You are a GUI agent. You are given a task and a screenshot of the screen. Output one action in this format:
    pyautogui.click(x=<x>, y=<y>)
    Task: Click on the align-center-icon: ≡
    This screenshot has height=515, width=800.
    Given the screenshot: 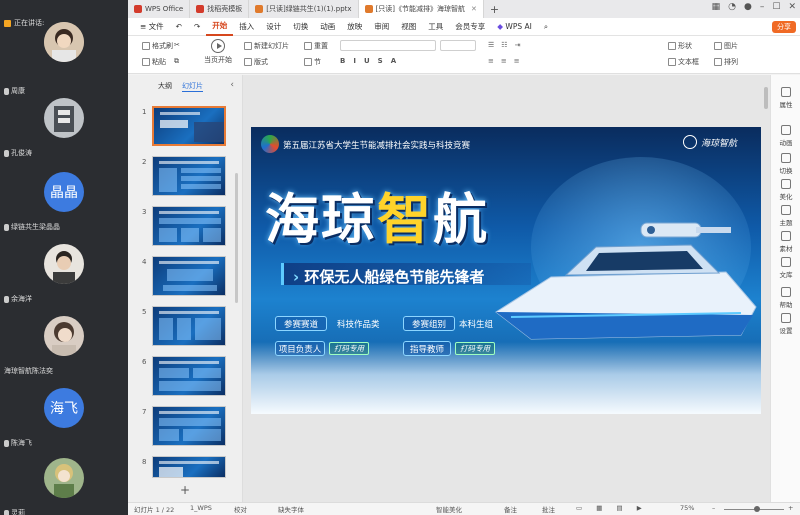 What is the action you would take?
    pyautogui.click(x=506, y=61)
    